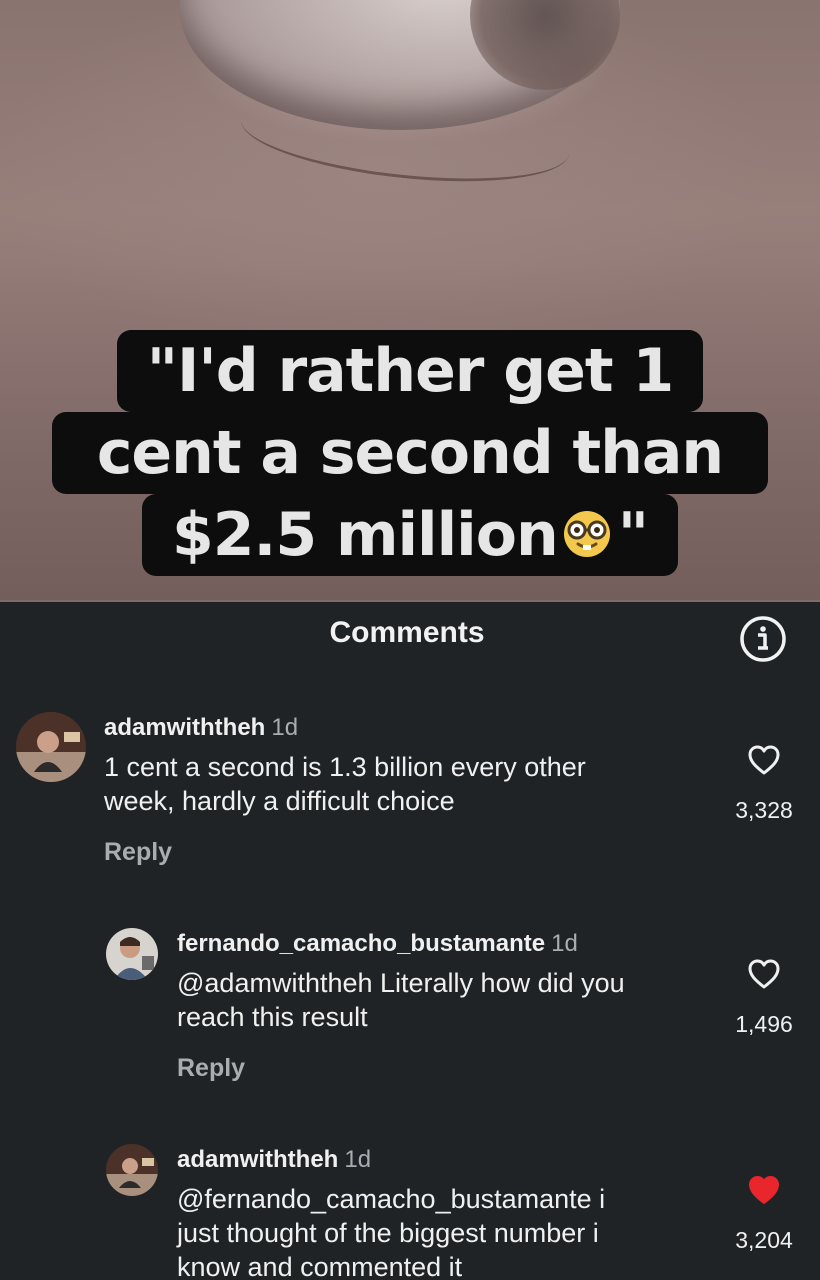  What do you see at coordinates (764, 1190) in the screenshot?
I see `heart-filled-icon` at bounding box center [764, 1190].